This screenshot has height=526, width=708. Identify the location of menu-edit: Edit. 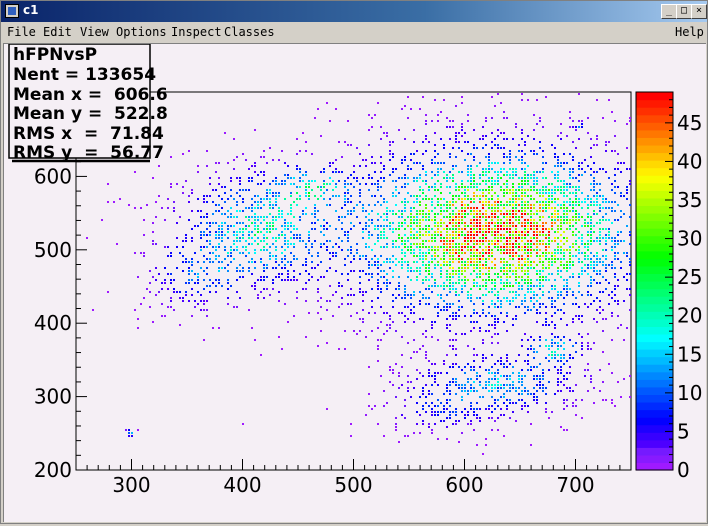
(57, 32).